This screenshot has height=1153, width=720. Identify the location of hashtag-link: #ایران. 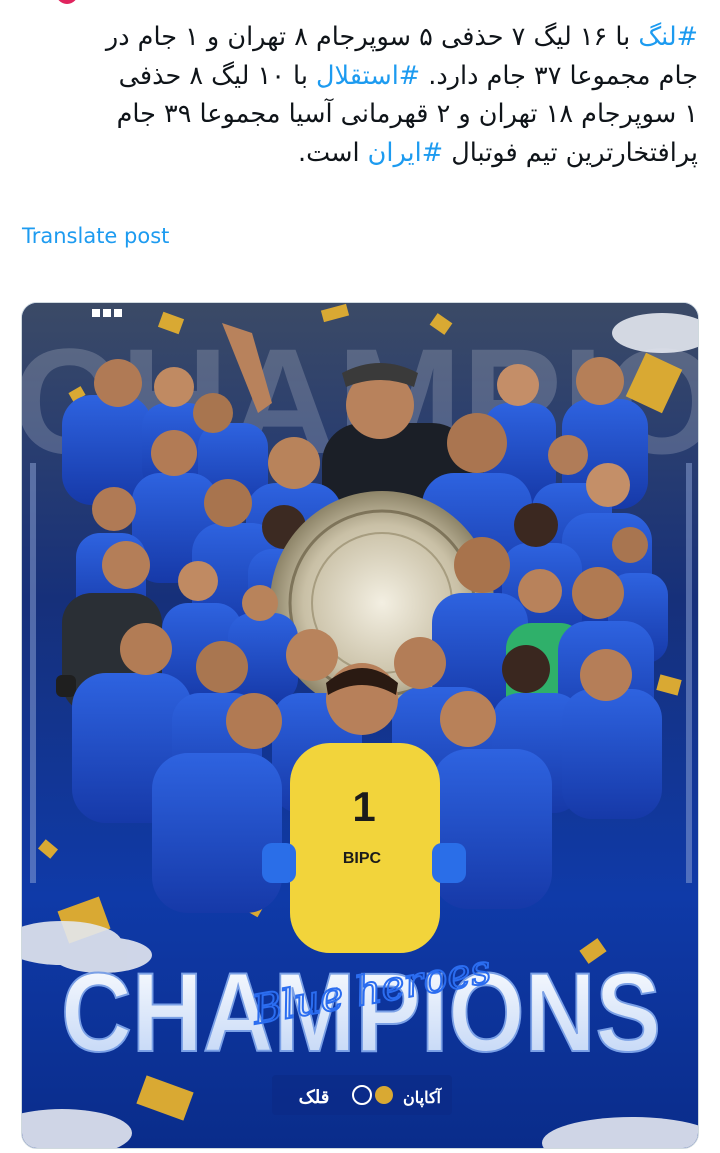
(405, 153).